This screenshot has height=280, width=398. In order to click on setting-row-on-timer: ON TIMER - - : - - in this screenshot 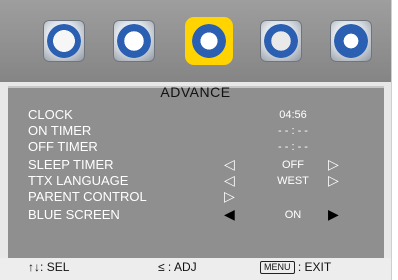, I will do `click(188, 131)`.